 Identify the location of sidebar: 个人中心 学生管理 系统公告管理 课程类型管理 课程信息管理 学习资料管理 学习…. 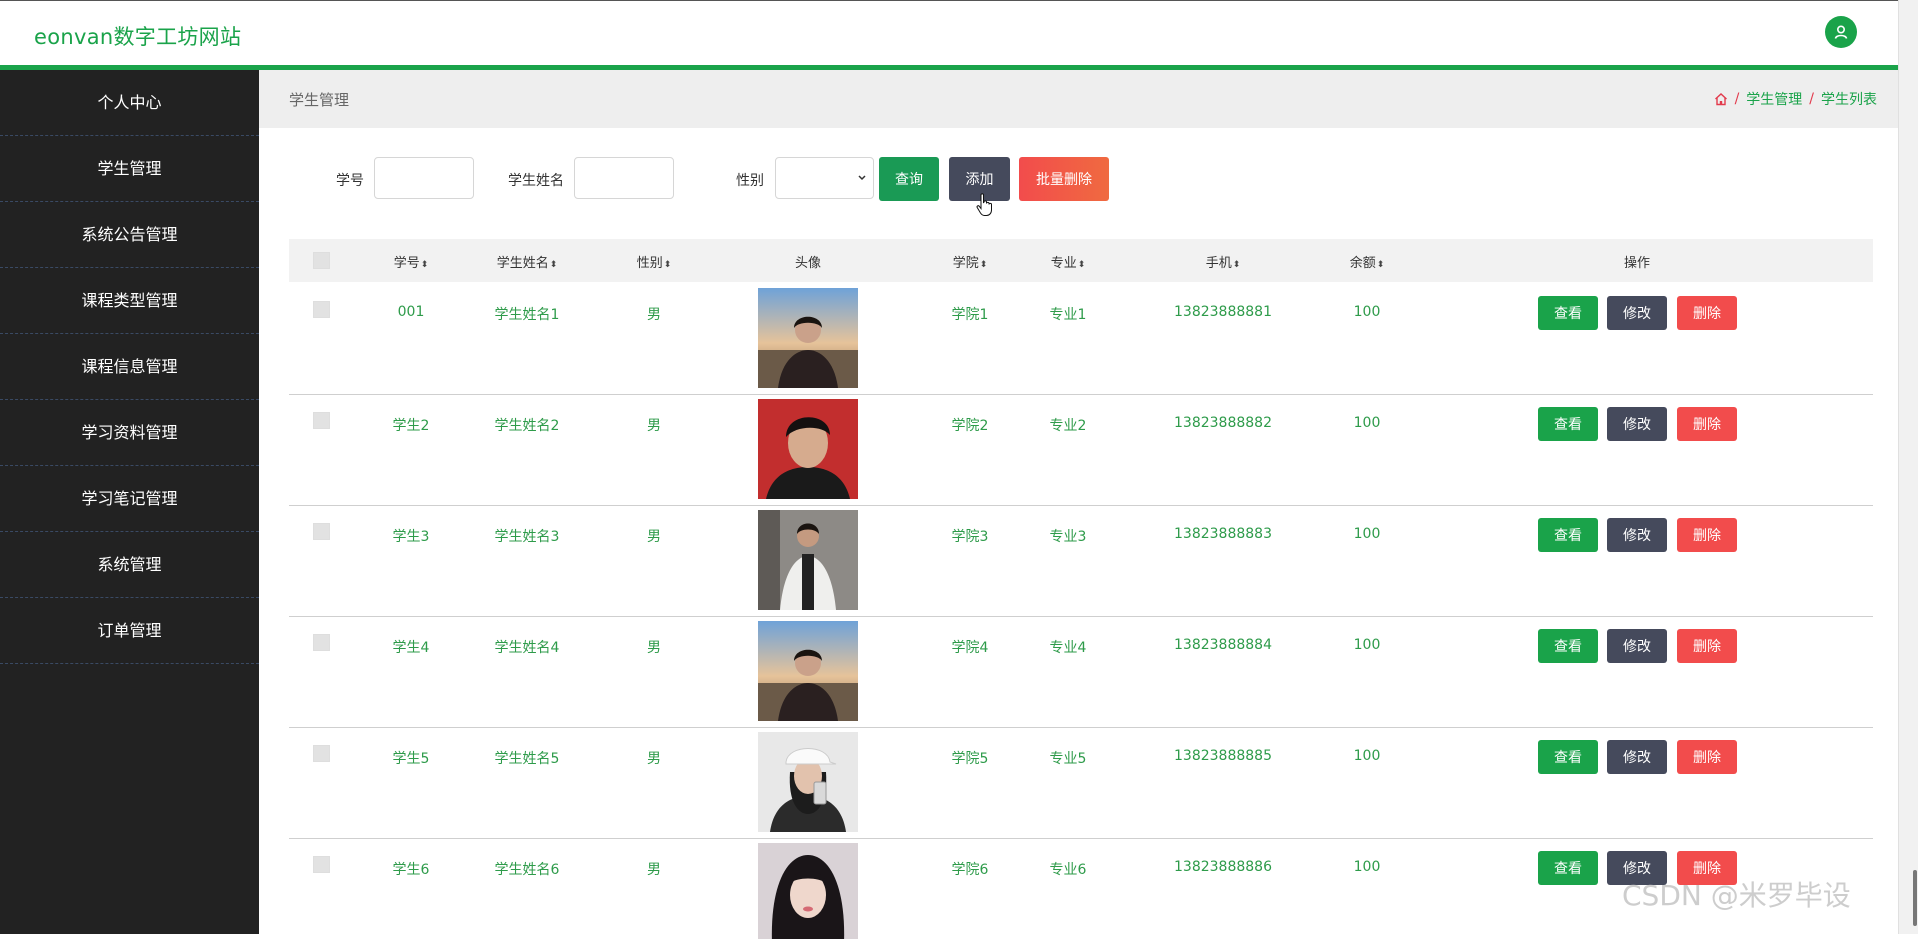
(129, 502).